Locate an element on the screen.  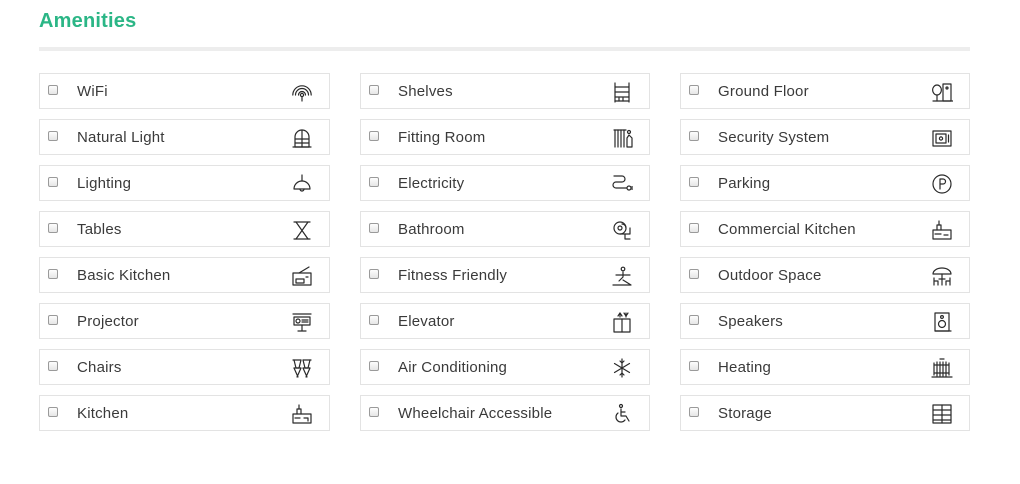
amenity-item: Fitness Friendly is located at coordinates (505, 275).